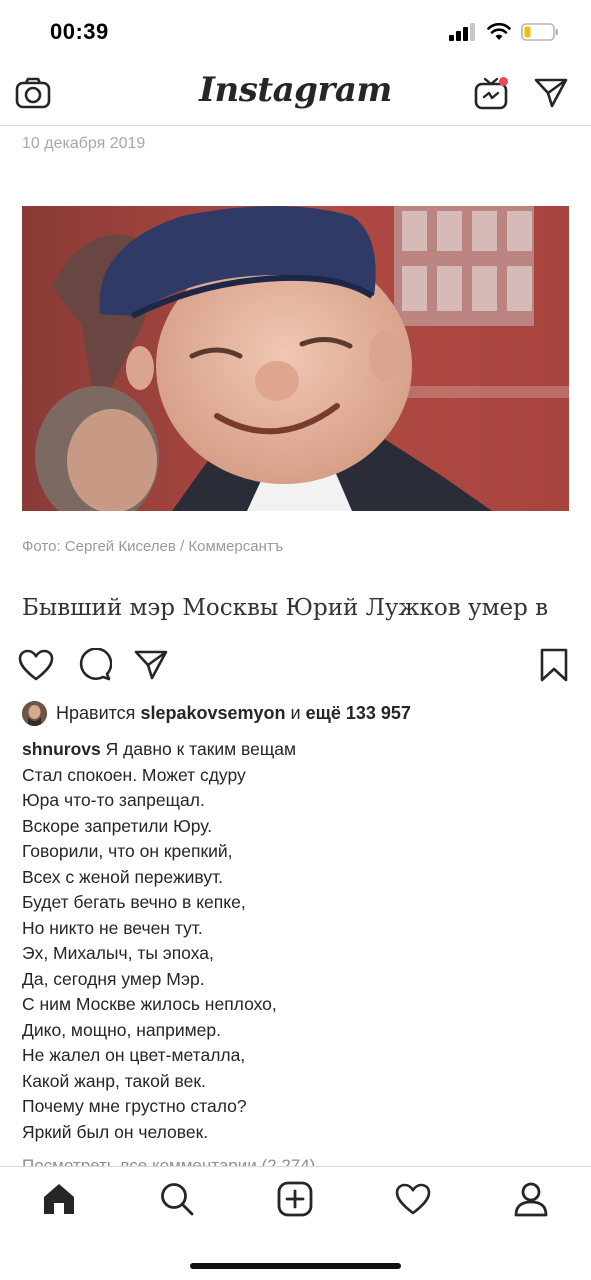  What do you see at coordinates (285, 608) in the screenshot?
I see `article-headline: Бывший мэр Москвы Юрий Лужков умер в` at bounding box center [285, 608].